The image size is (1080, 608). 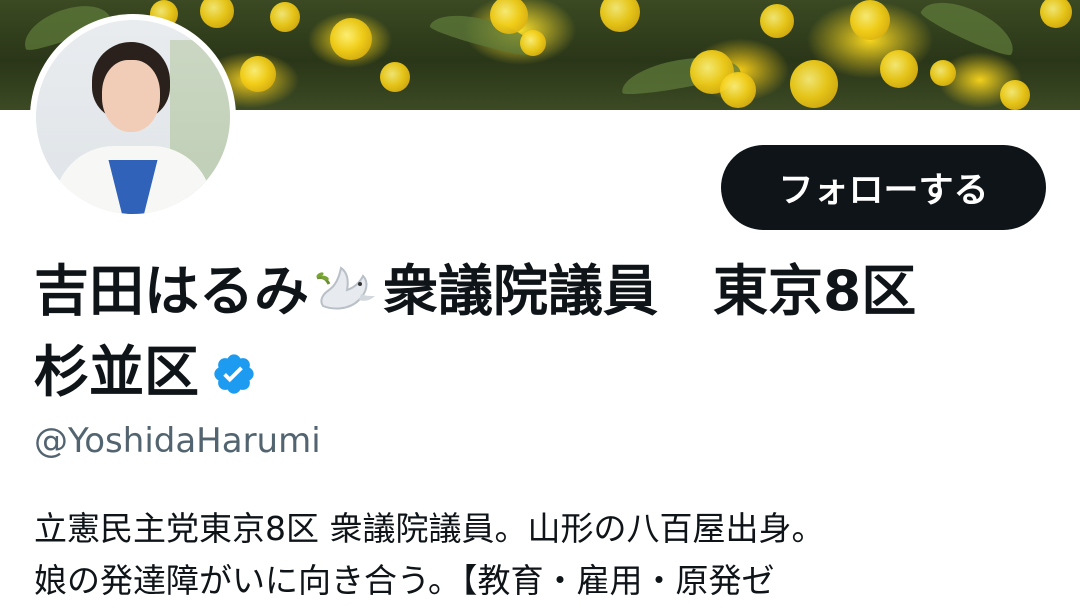 I want to click on profile-avatar, so click(x=133, y=117).